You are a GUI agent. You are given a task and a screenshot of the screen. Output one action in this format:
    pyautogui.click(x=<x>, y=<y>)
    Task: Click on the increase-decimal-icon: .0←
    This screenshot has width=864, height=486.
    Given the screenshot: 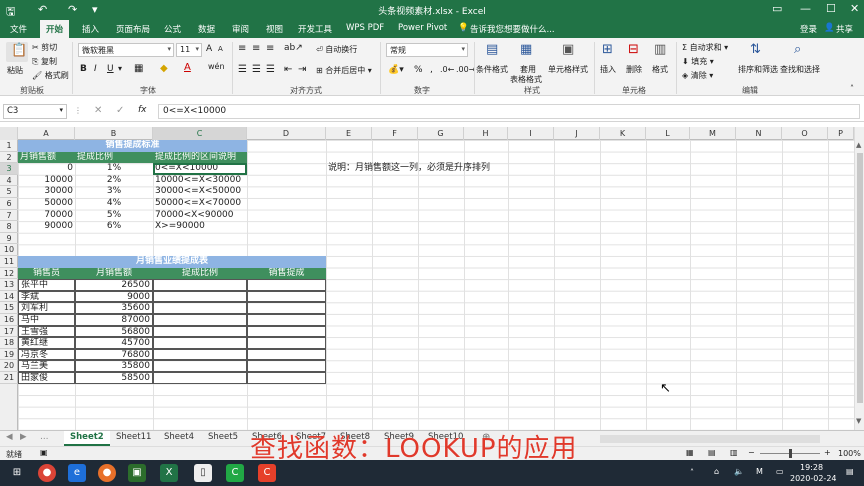 What is the action you would take?
    pyautogui.click(x=447, y=69)
    